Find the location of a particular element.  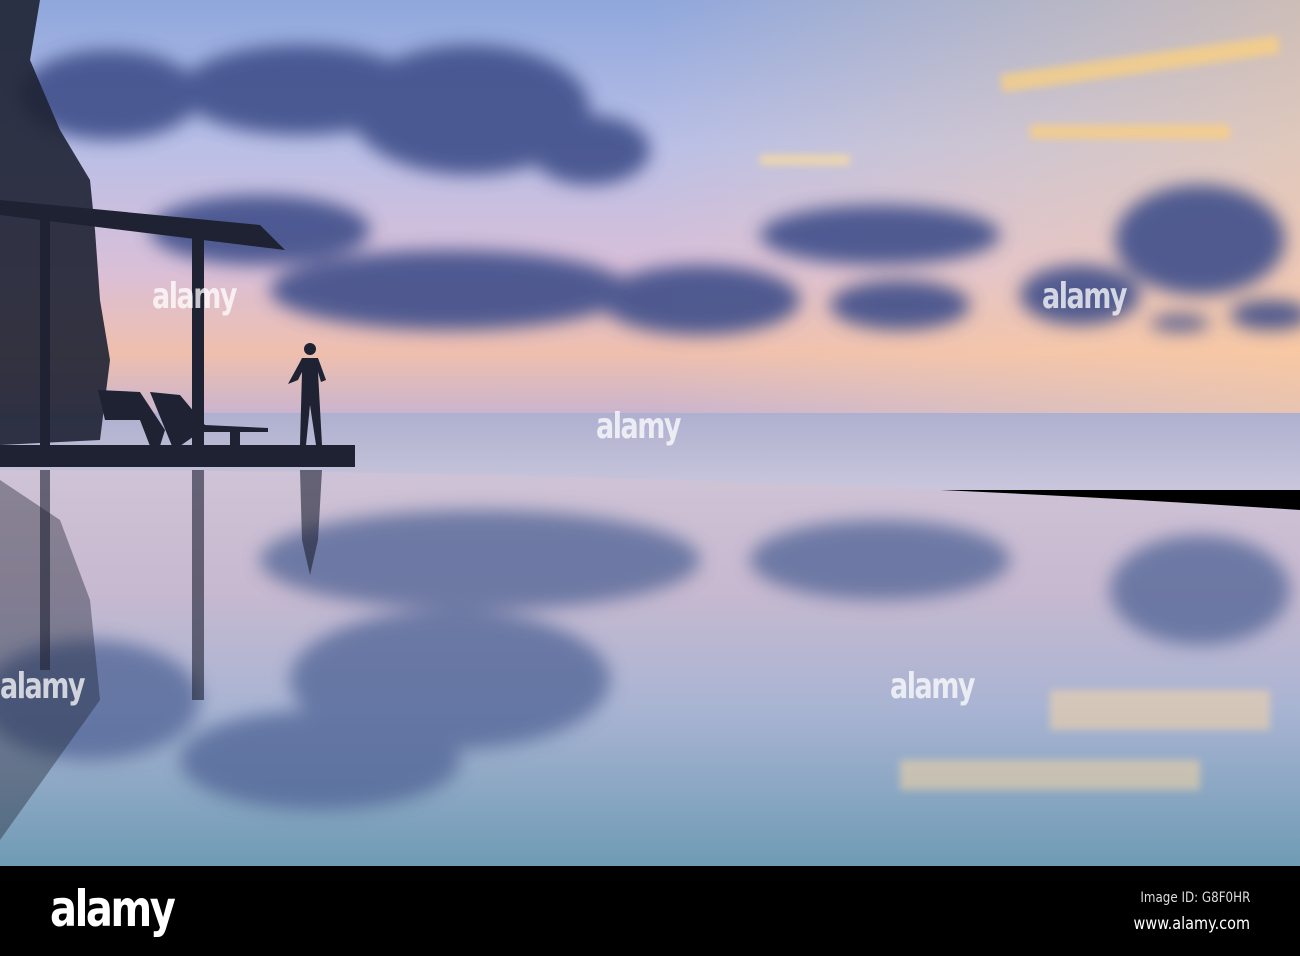

image-id: Image ID: G8F0HR is located at coordinates (1195, 898).